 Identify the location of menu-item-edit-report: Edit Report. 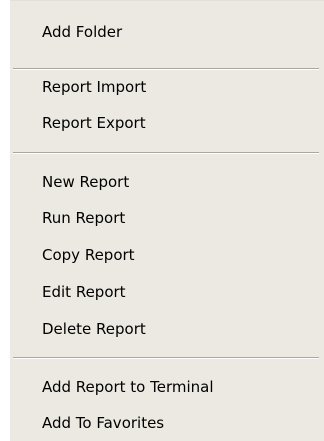
(162, 292).